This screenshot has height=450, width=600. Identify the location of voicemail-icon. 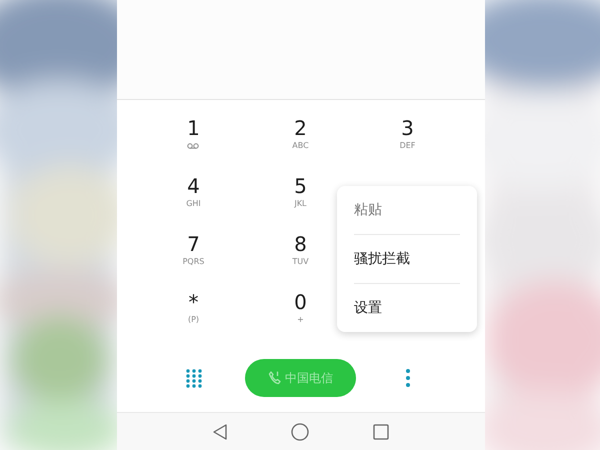
(193, 146).